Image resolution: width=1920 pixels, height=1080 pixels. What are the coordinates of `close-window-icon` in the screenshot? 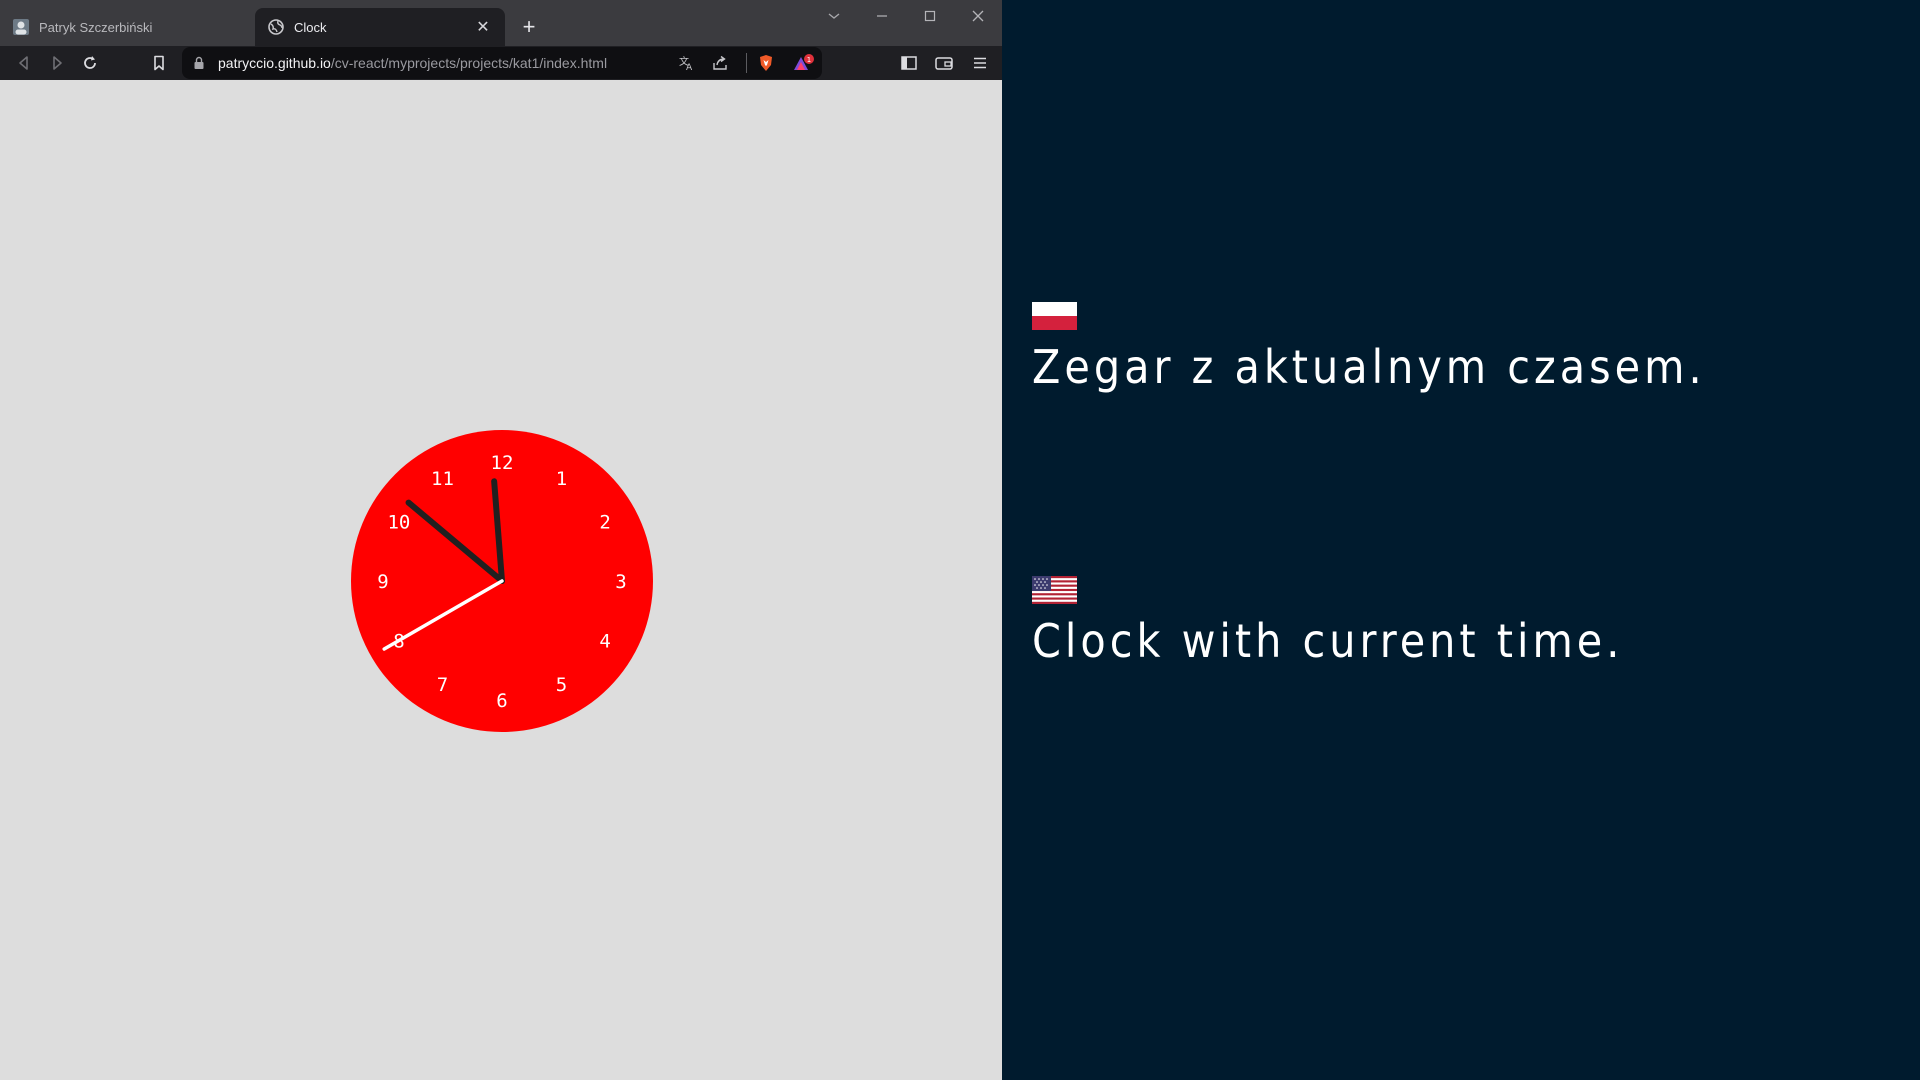 It's located at (978, 16).